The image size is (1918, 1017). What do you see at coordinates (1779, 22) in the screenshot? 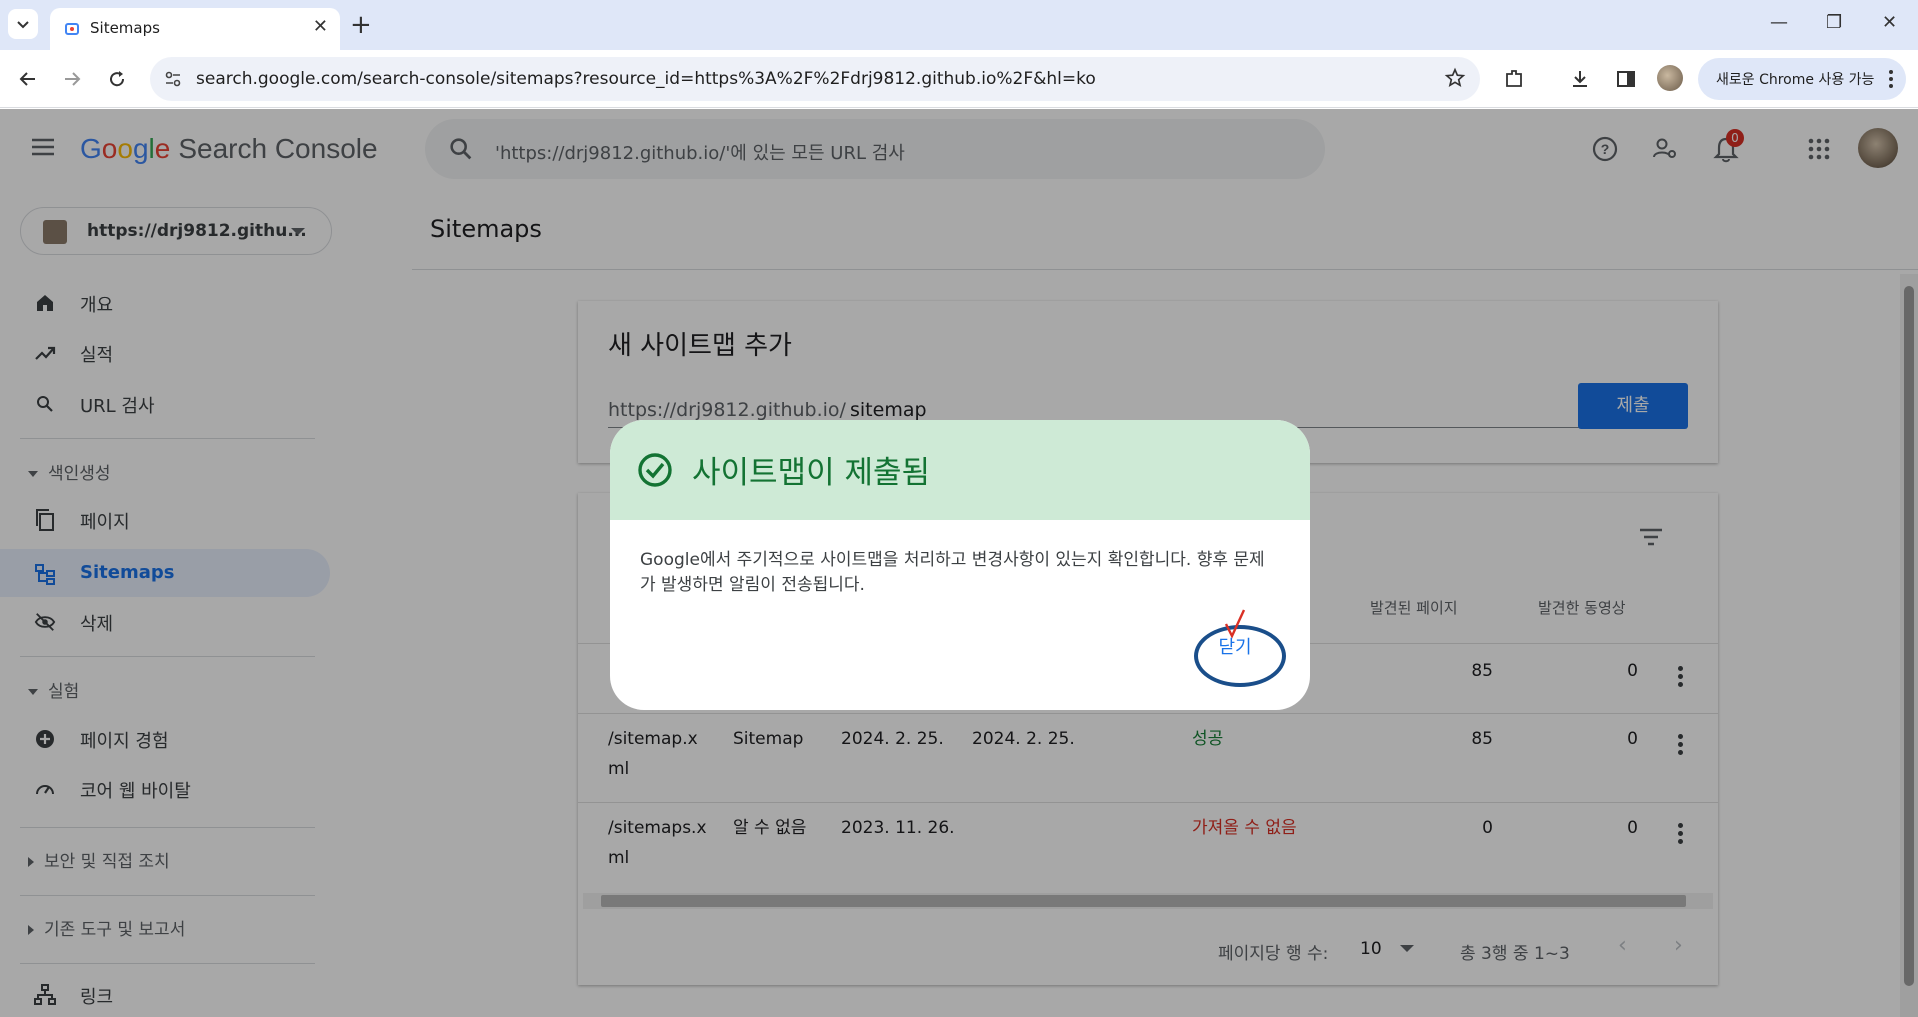
I see `minimize-icon: —` at bounding box center [1779, 22].